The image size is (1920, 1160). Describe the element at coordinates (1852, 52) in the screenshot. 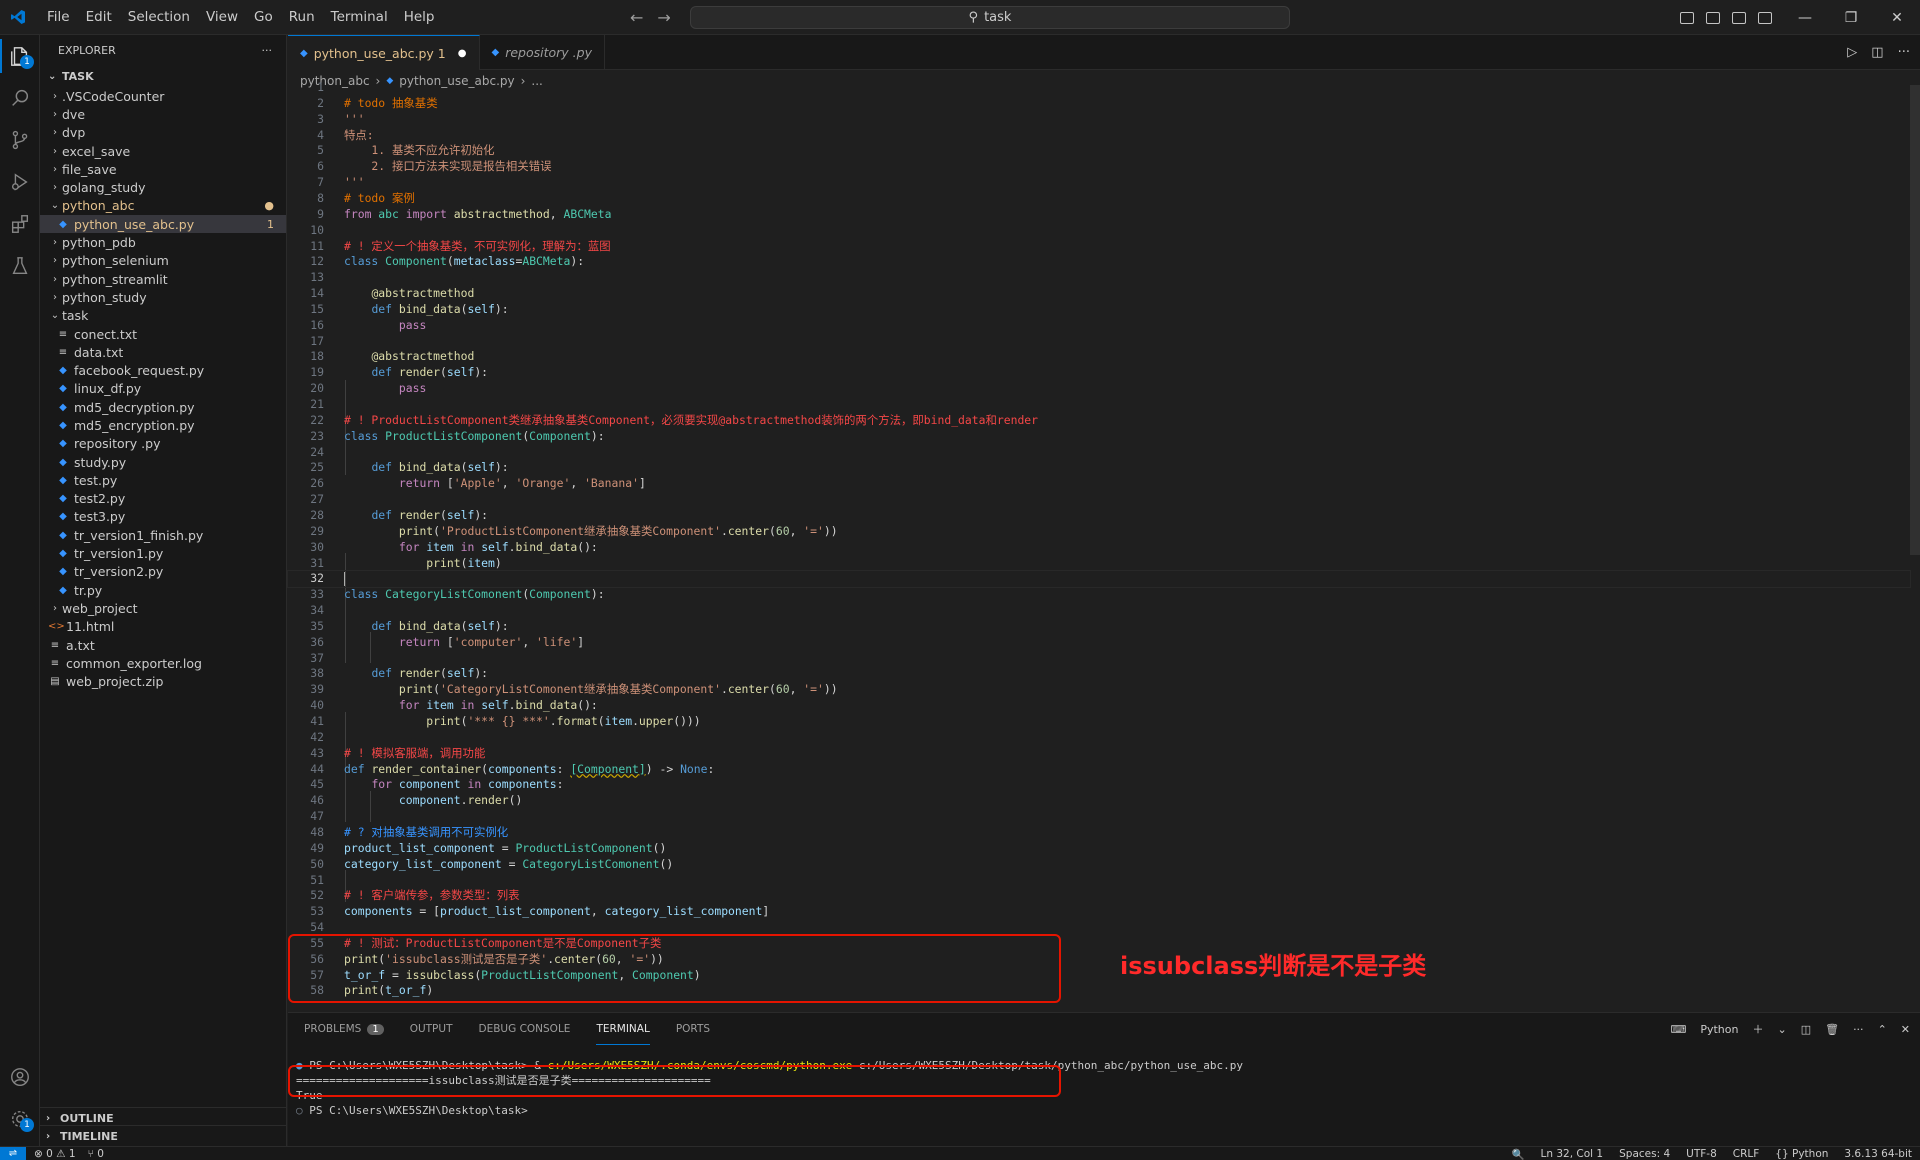

I see `run-python-file-icon: ▷` at that location.